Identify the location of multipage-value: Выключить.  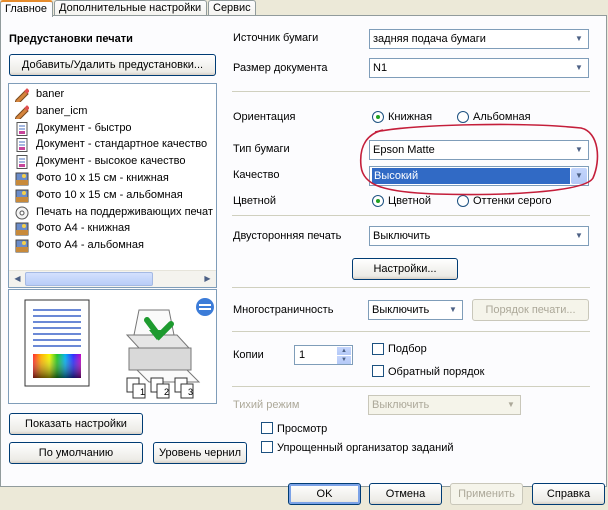
(401, 310).